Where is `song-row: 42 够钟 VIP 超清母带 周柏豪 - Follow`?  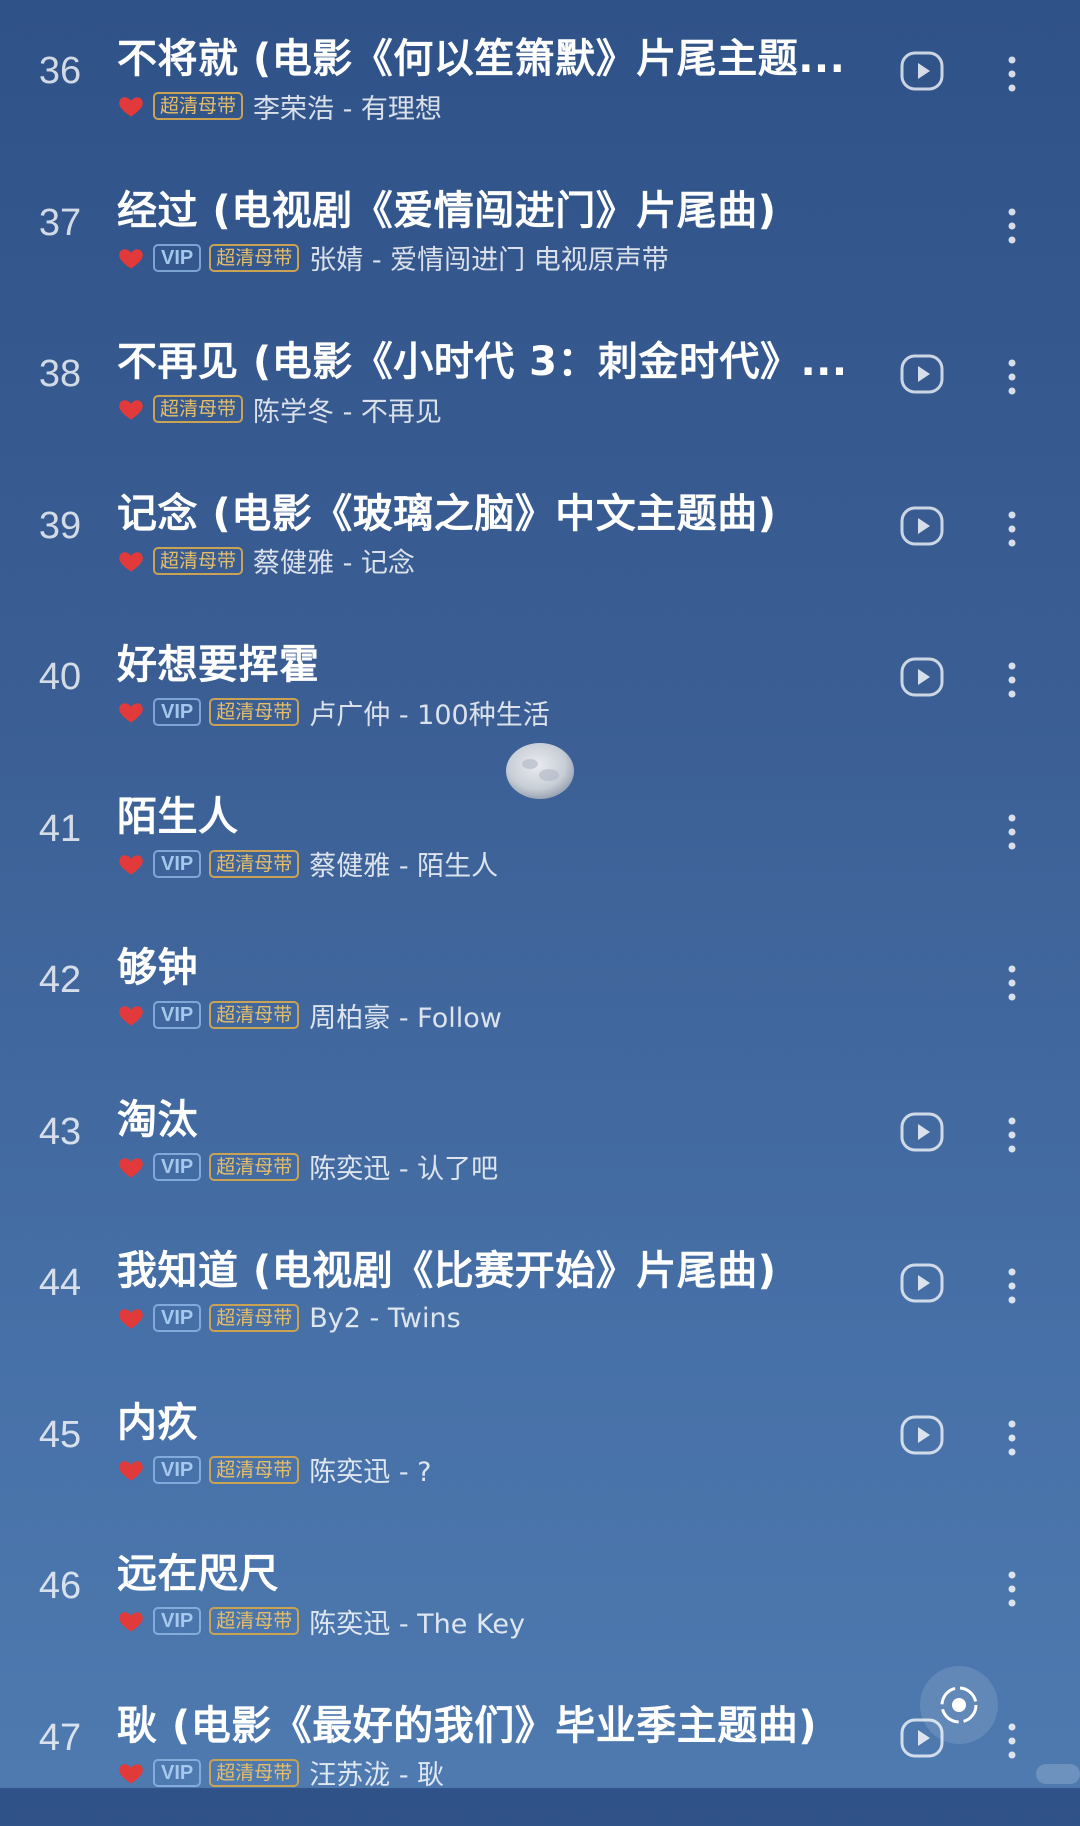
song-row: 42 够钟 VIP 超清母带 周柏豪 - Follow is located at coordinates (540, 992).